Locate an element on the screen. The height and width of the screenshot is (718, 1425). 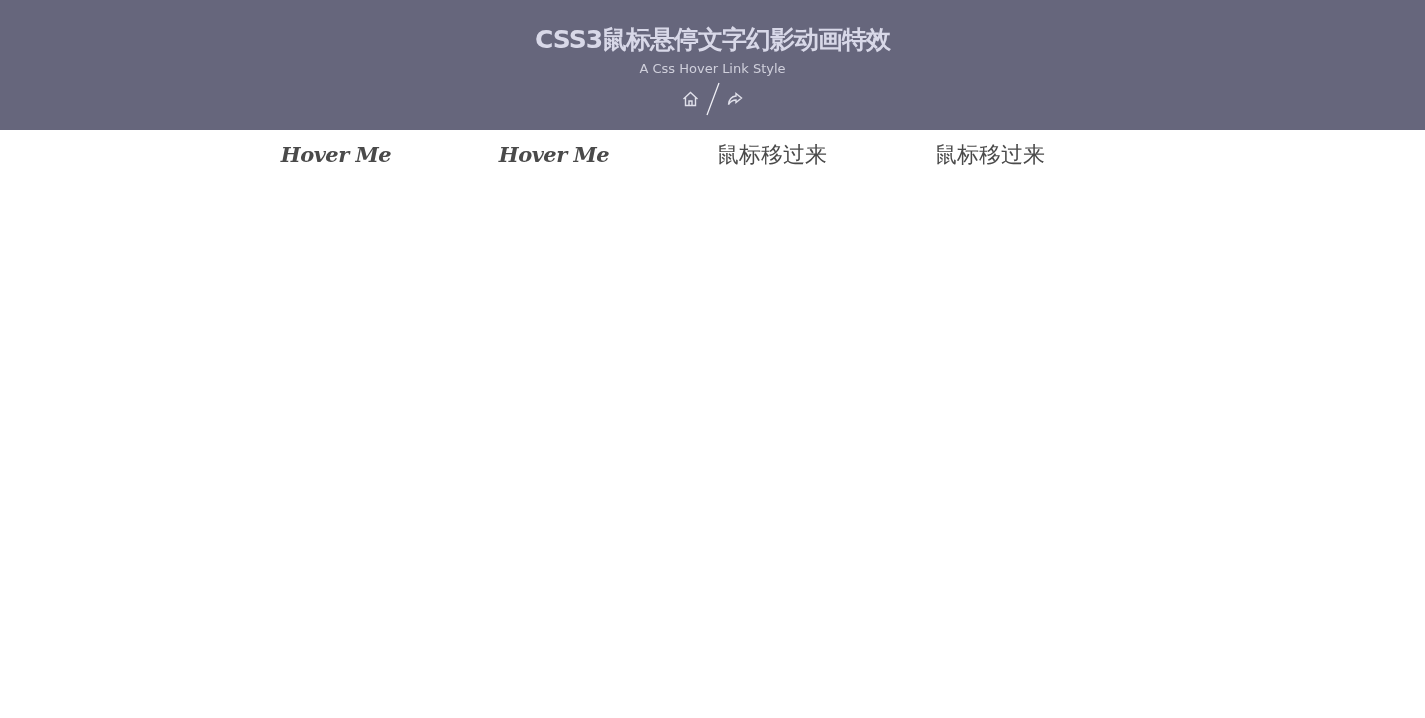
page-subtitle: A Css Hover Link Style is located at coordinates (712, 69).